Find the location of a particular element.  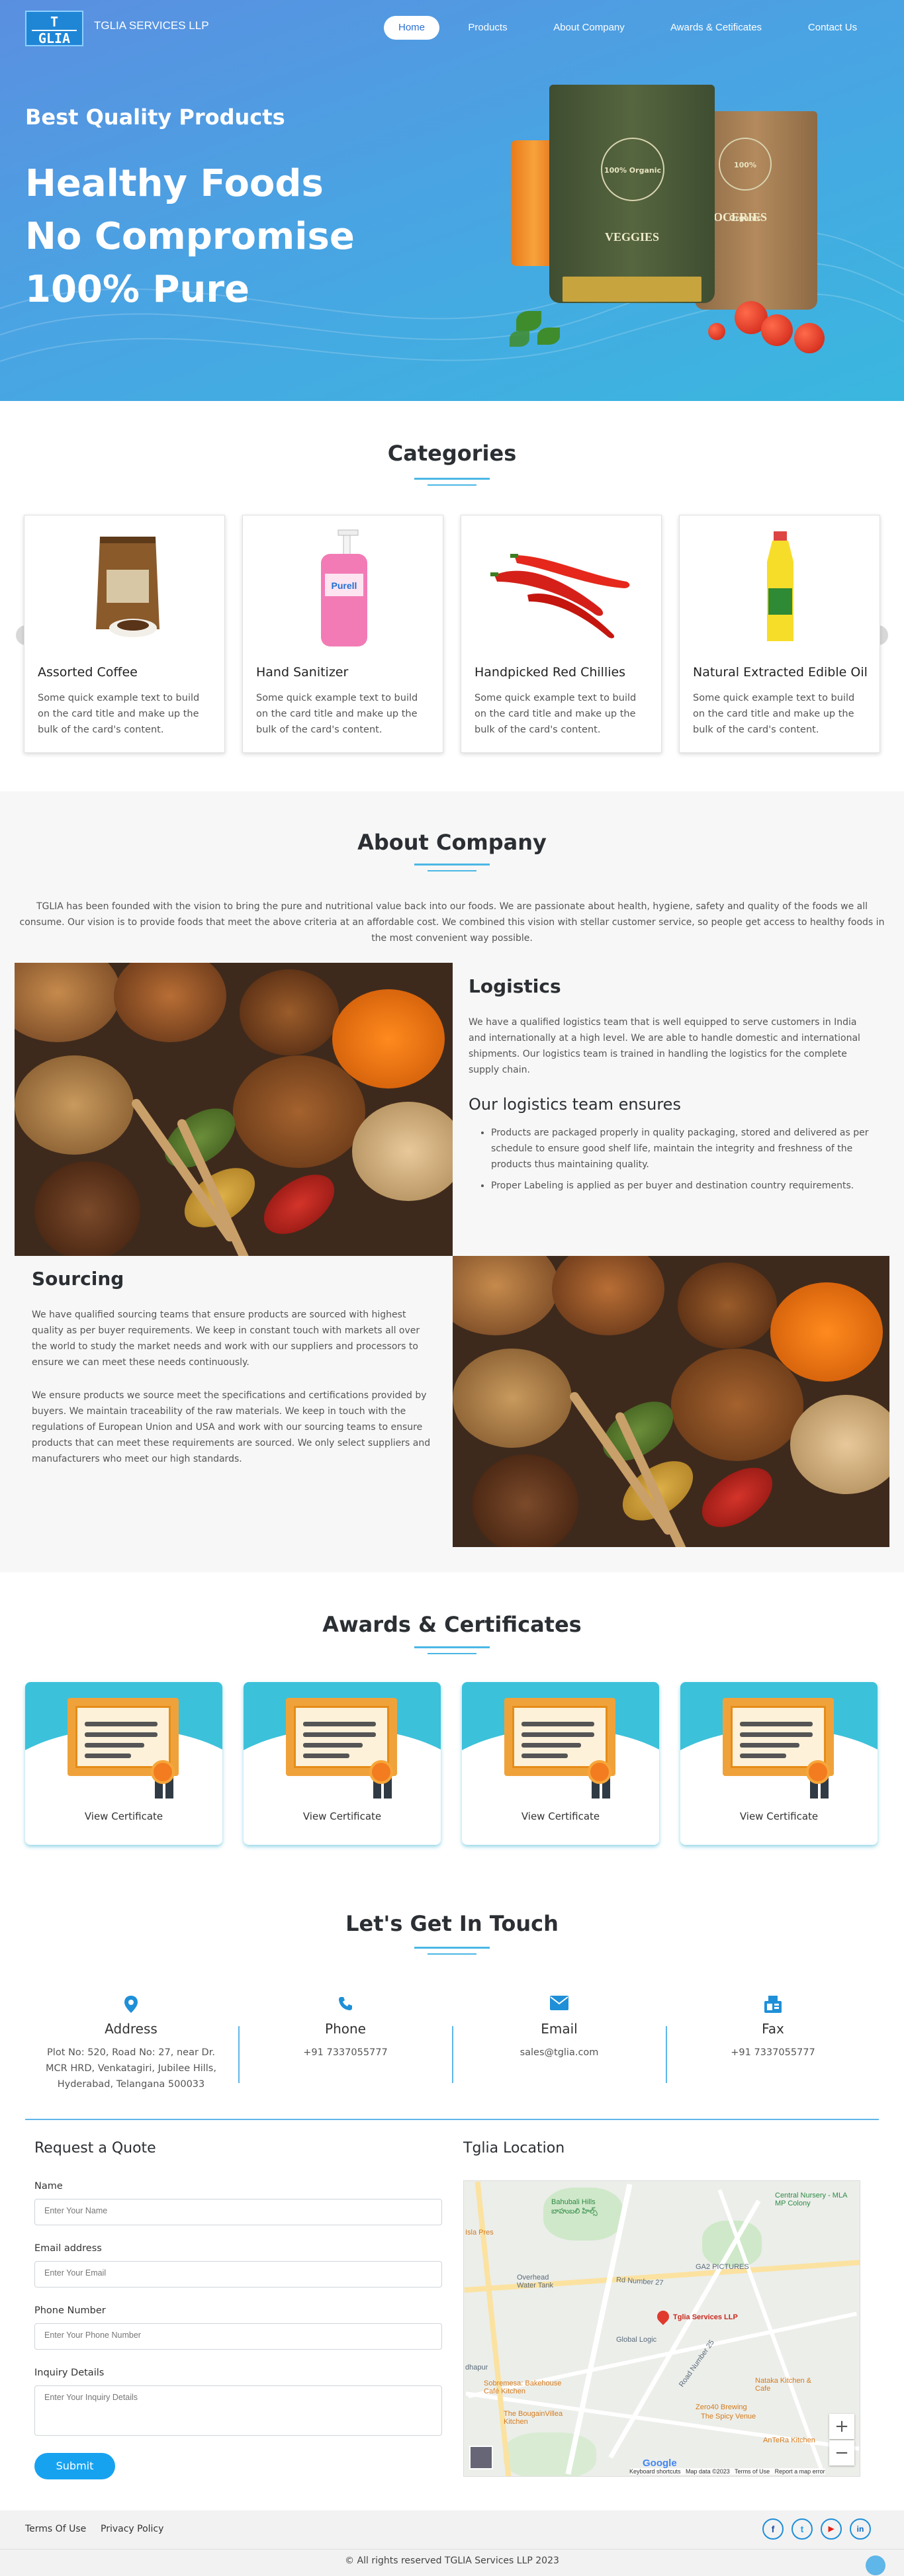

location-pin-icon is located at coordinates (663, 2316).